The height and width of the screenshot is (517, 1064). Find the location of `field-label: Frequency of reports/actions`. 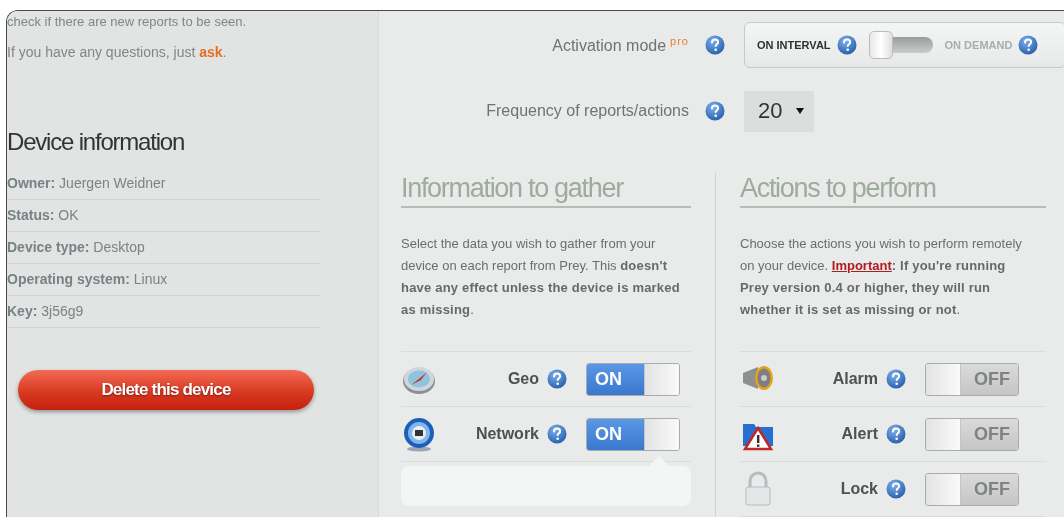

field-label: Frequency of reports/actions is located at coordinates (587, 111).